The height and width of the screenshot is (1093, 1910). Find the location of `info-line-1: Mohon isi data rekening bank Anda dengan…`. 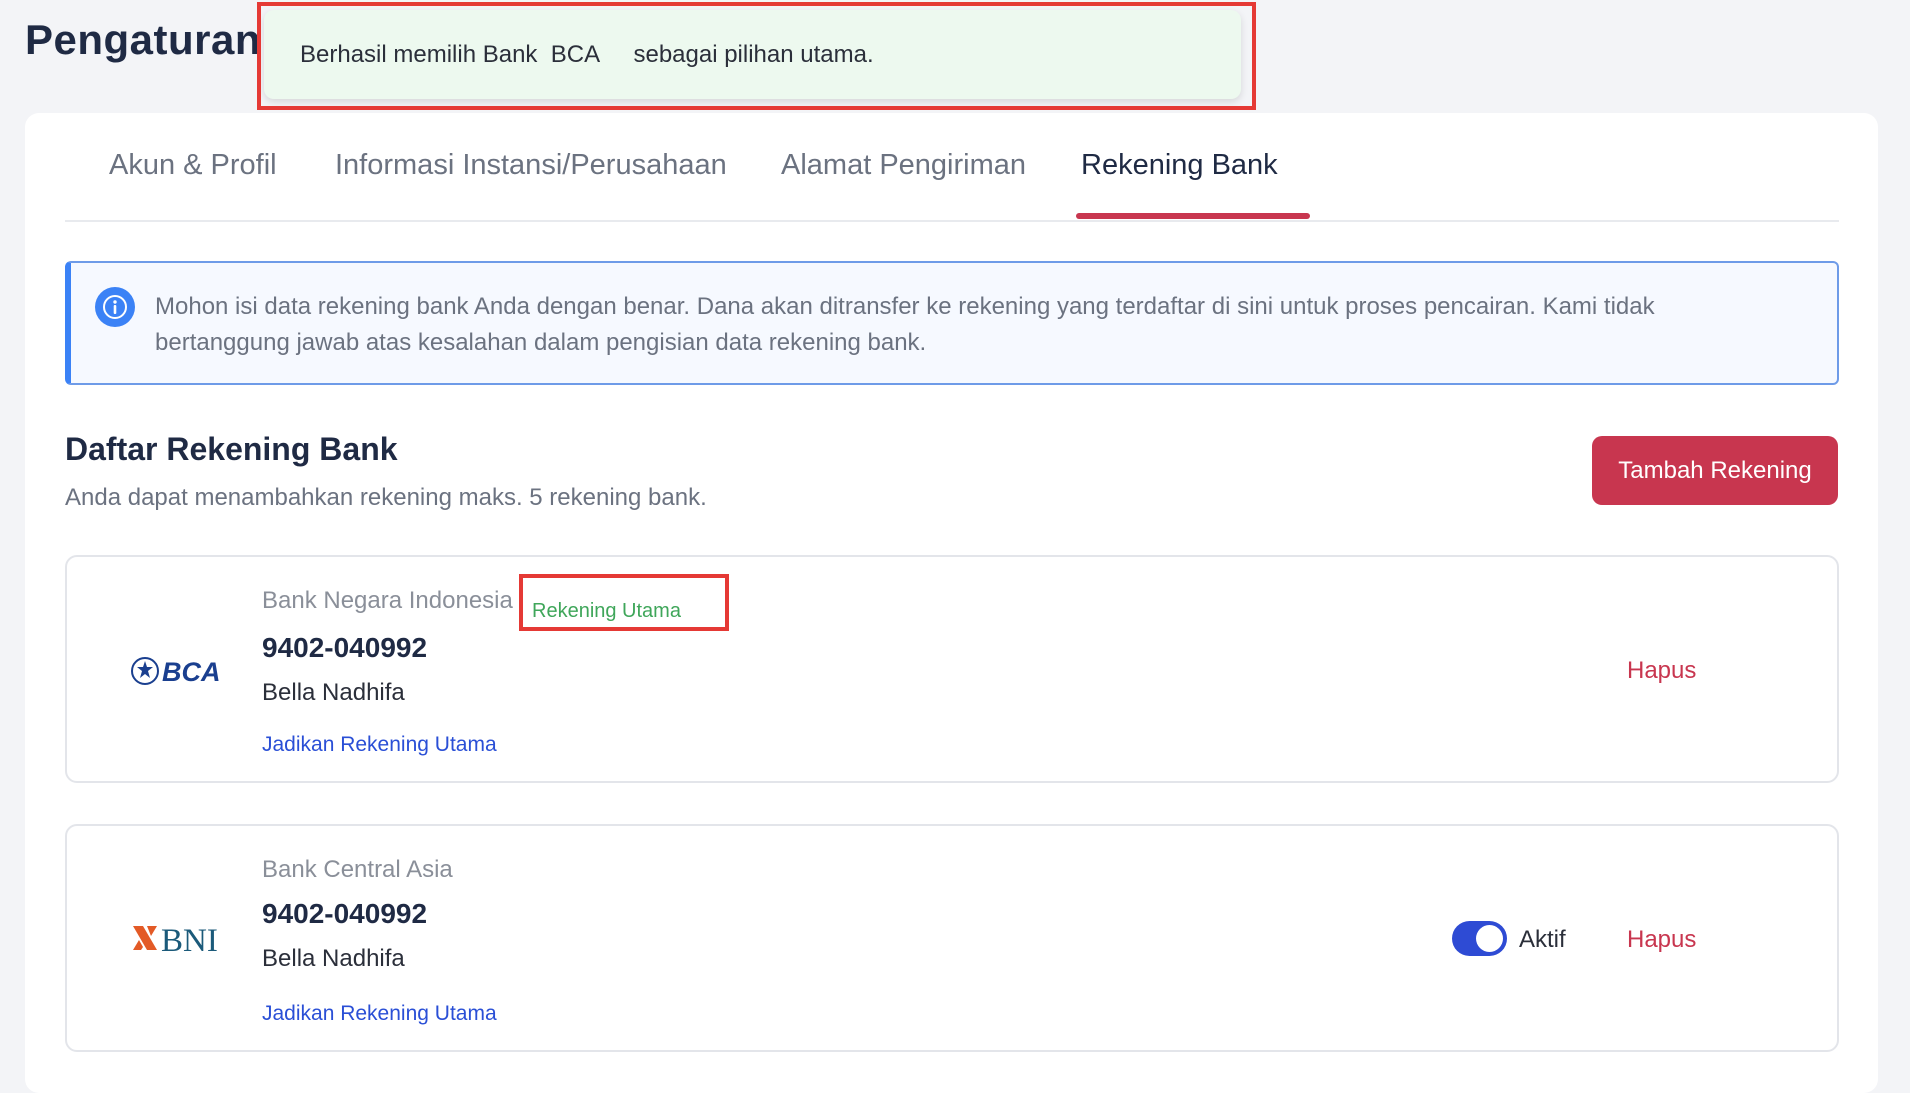

info-line-1: Mohon isi data rekening bank Anda dengan… is located at coordinates (905, 306).